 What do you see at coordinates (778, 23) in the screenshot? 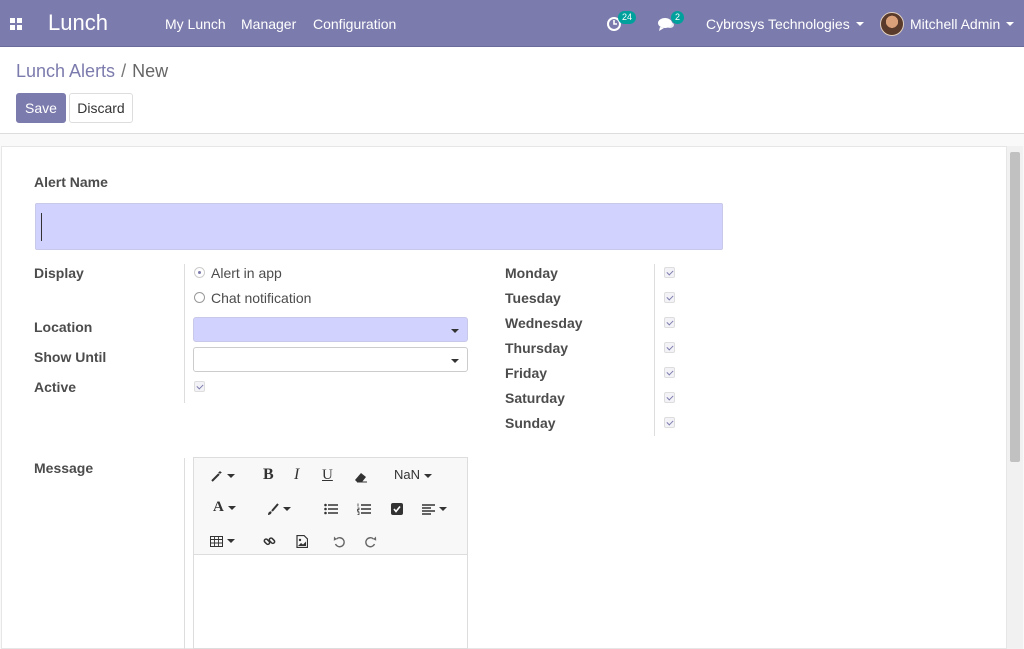
I see `company-name: Cybrosys Technologies` at bounding box center [778, 23].